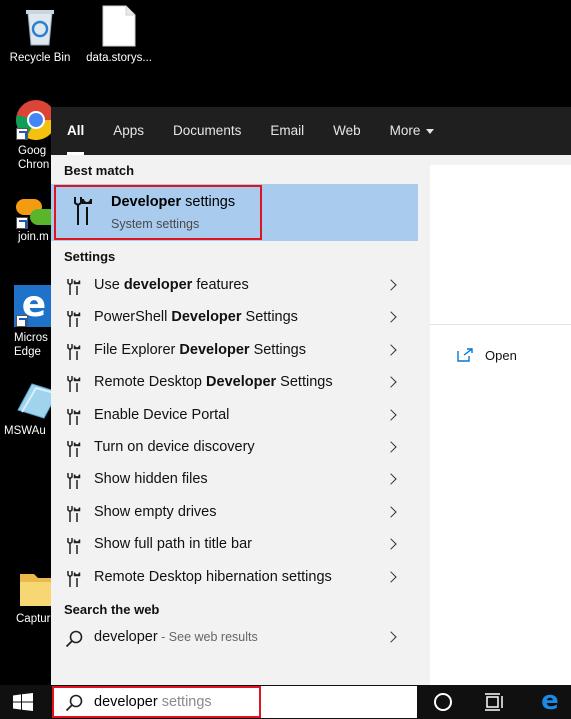  What do you see at coordinates (112, 609) in the screenshot?
I see `search-web-heading: Search the web` at bounding box center [112, 609].